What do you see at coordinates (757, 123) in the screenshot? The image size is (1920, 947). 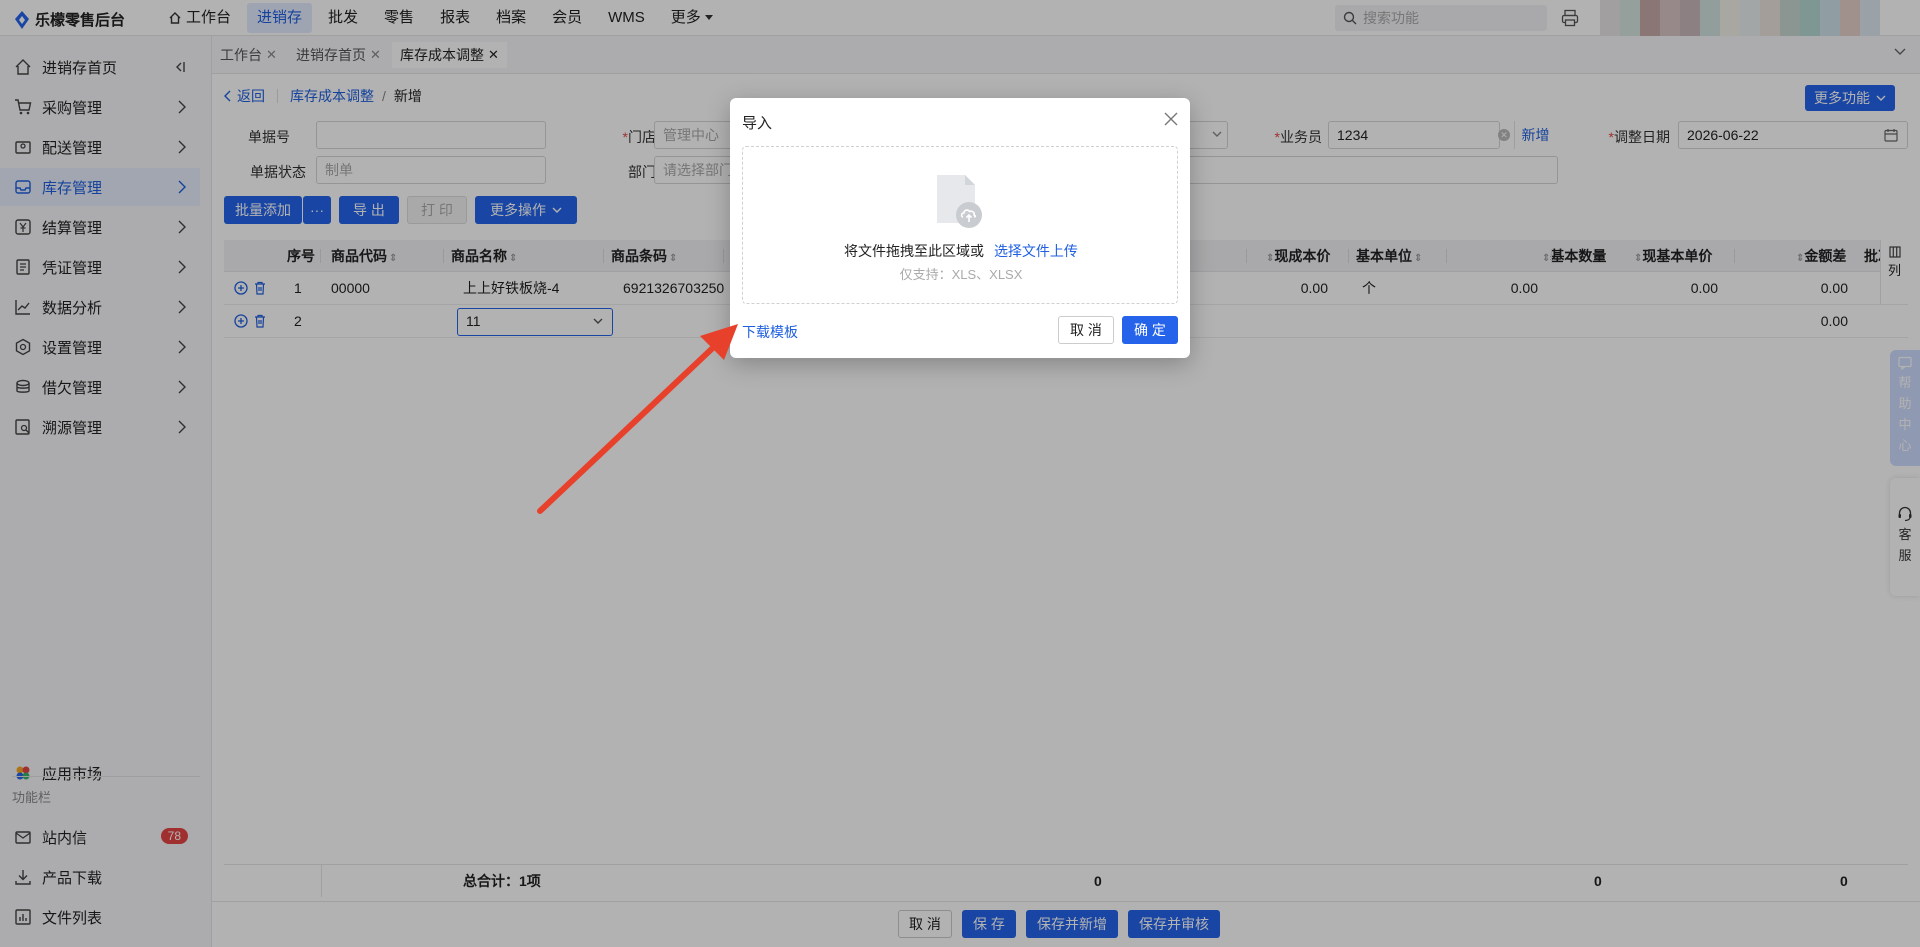 I see `dialog-title: 导入` at bounding box center [757, 123].